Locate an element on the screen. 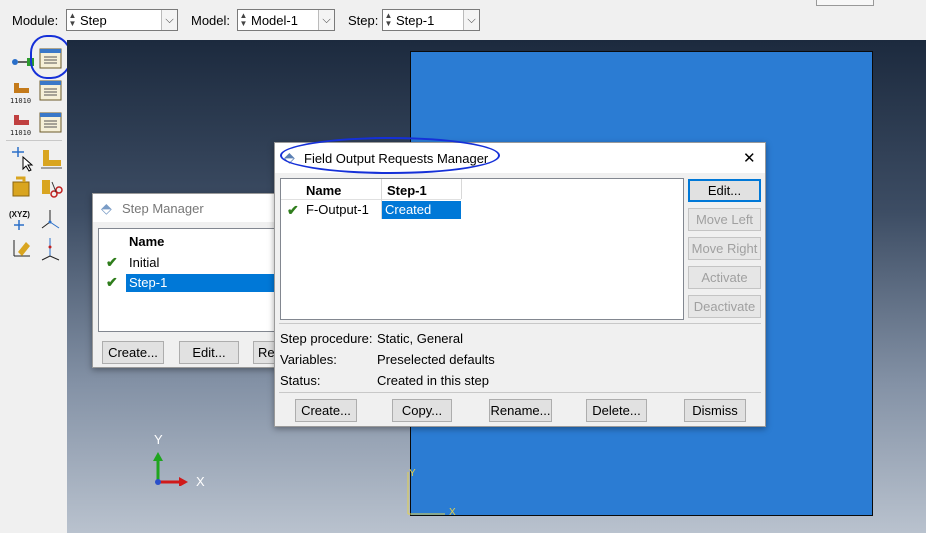  annotation-ellipse is located at coordinates (390, 155).